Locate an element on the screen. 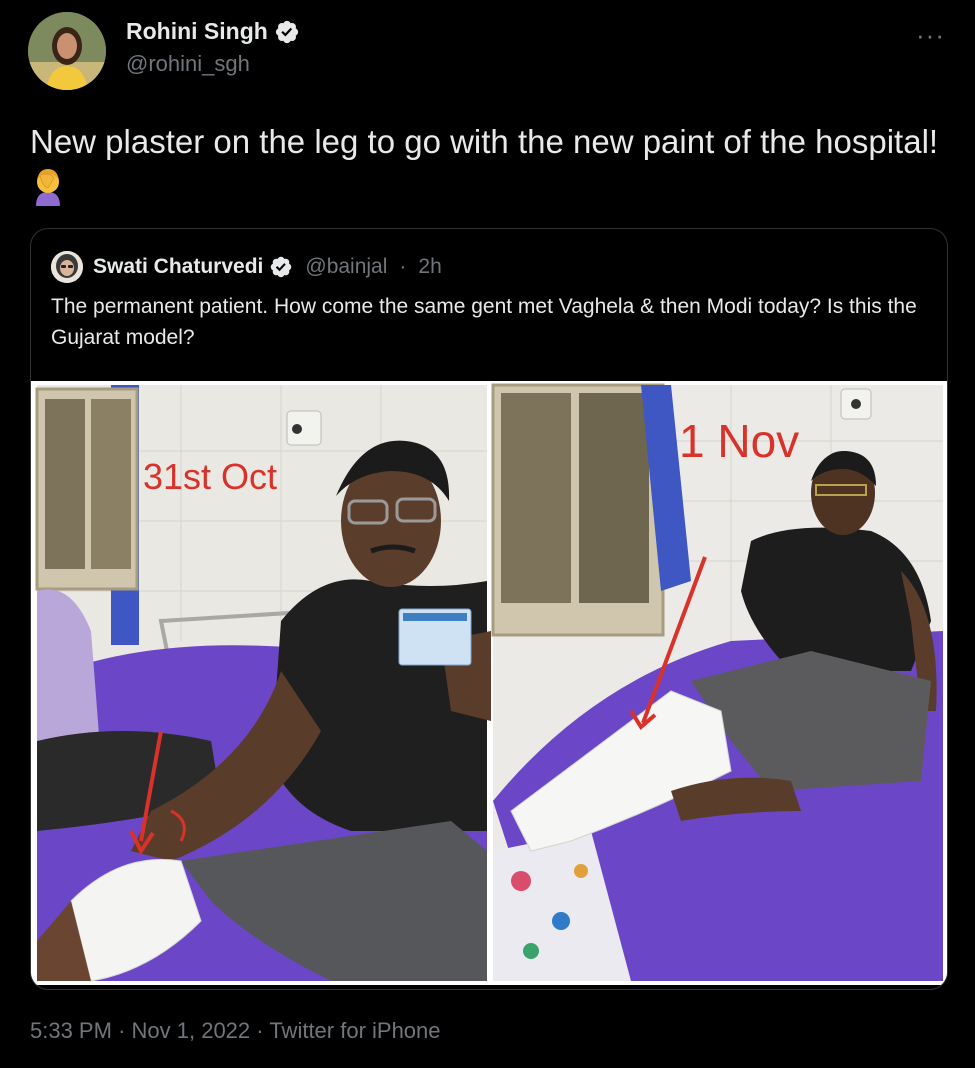 The width and height of the screenshot is (975, 1068). author-handle: @rohini_sgh is located at coordinates (213, 64).